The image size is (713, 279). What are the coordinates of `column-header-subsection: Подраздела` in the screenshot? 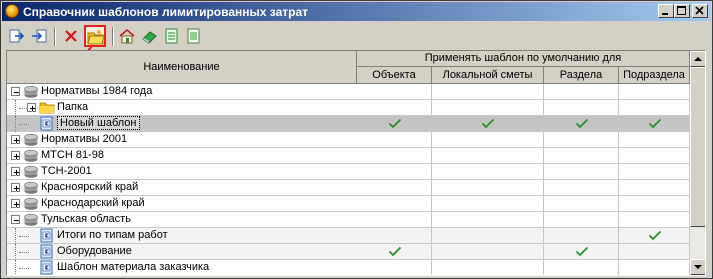 It's located at (654, 75).